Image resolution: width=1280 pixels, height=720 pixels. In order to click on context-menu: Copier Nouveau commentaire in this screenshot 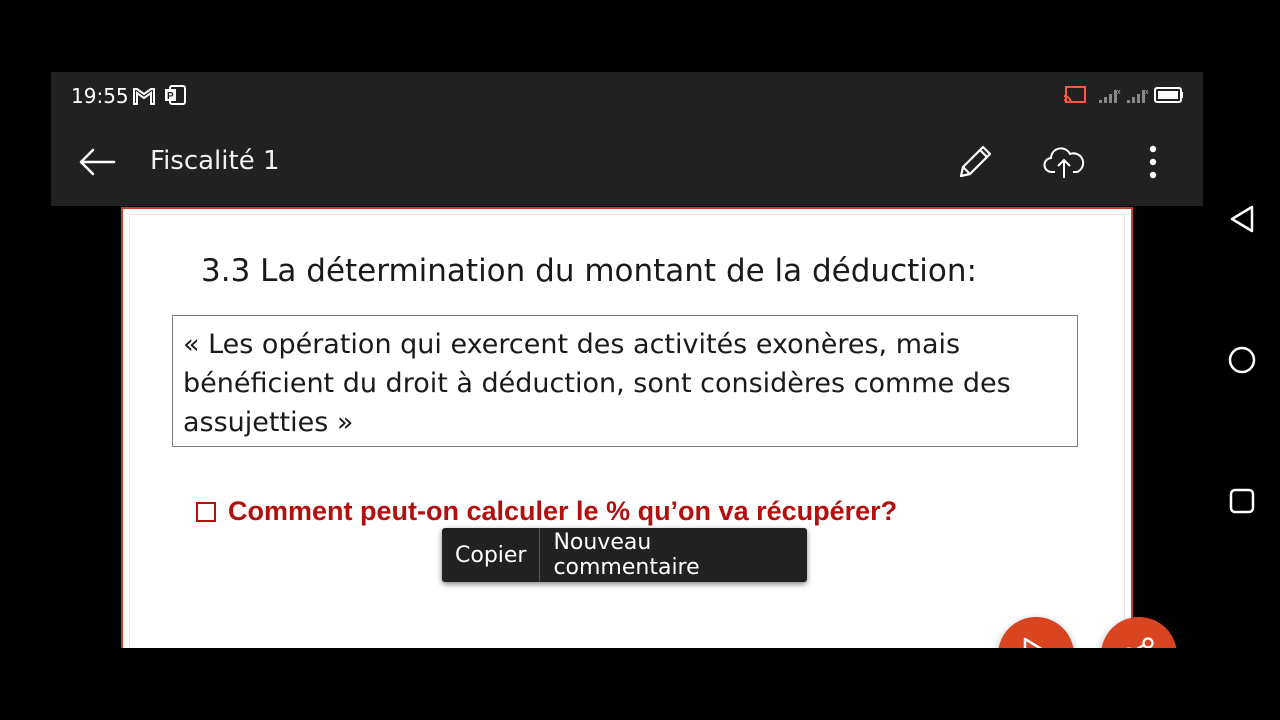, I will do `click(624, 555)`.